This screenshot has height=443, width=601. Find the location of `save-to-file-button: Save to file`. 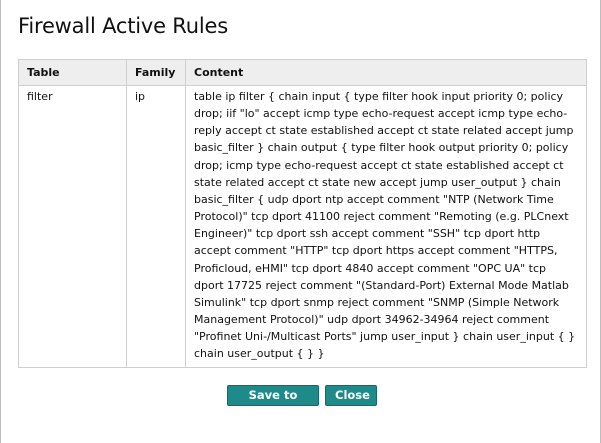

save-to-file-button: Save to file is located at coordinates (273, 403).